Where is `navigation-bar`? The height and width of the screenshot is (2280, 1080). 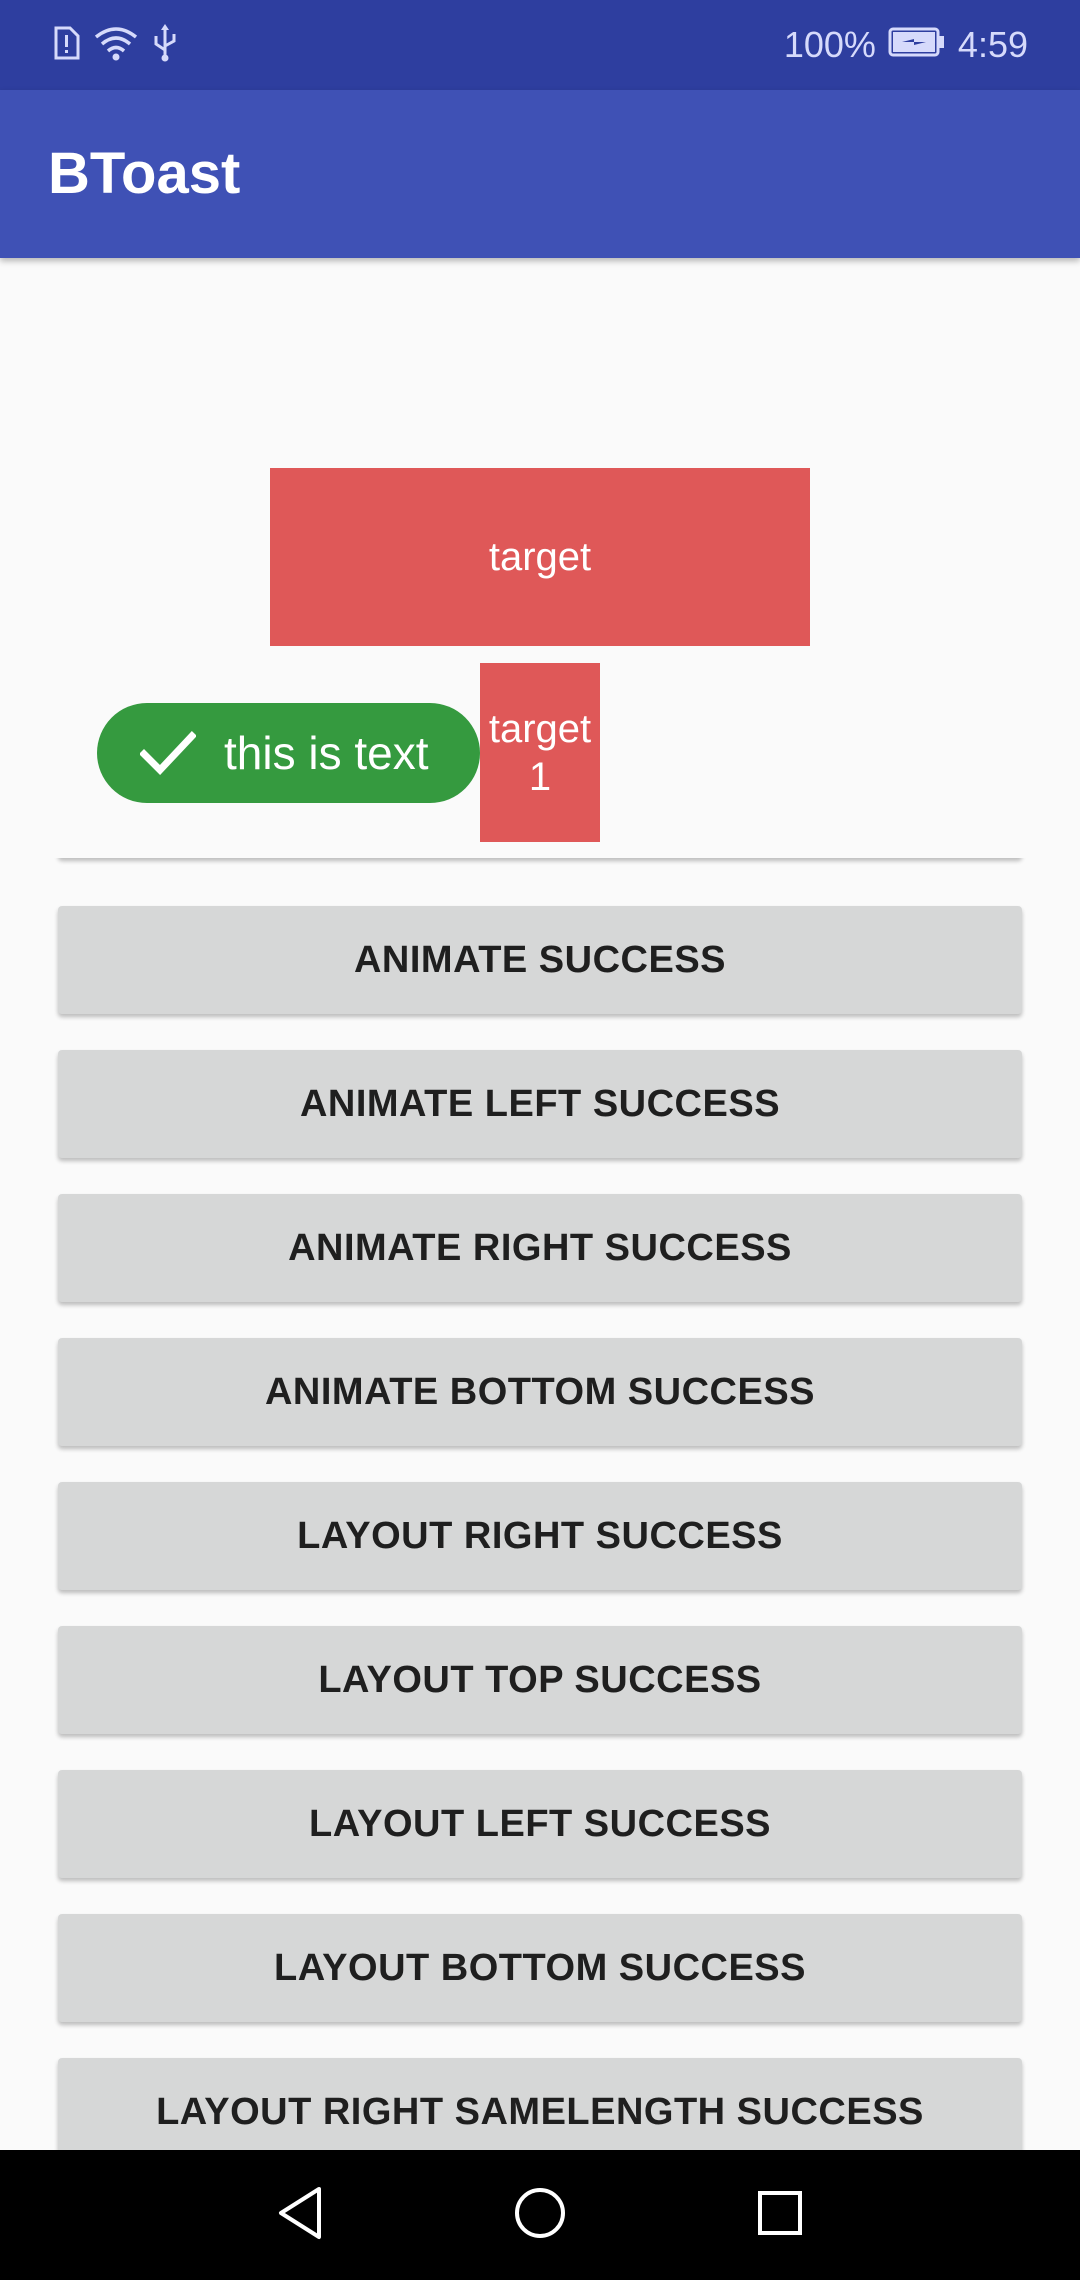
navigation-bar is located at coordinates (540, 2215).